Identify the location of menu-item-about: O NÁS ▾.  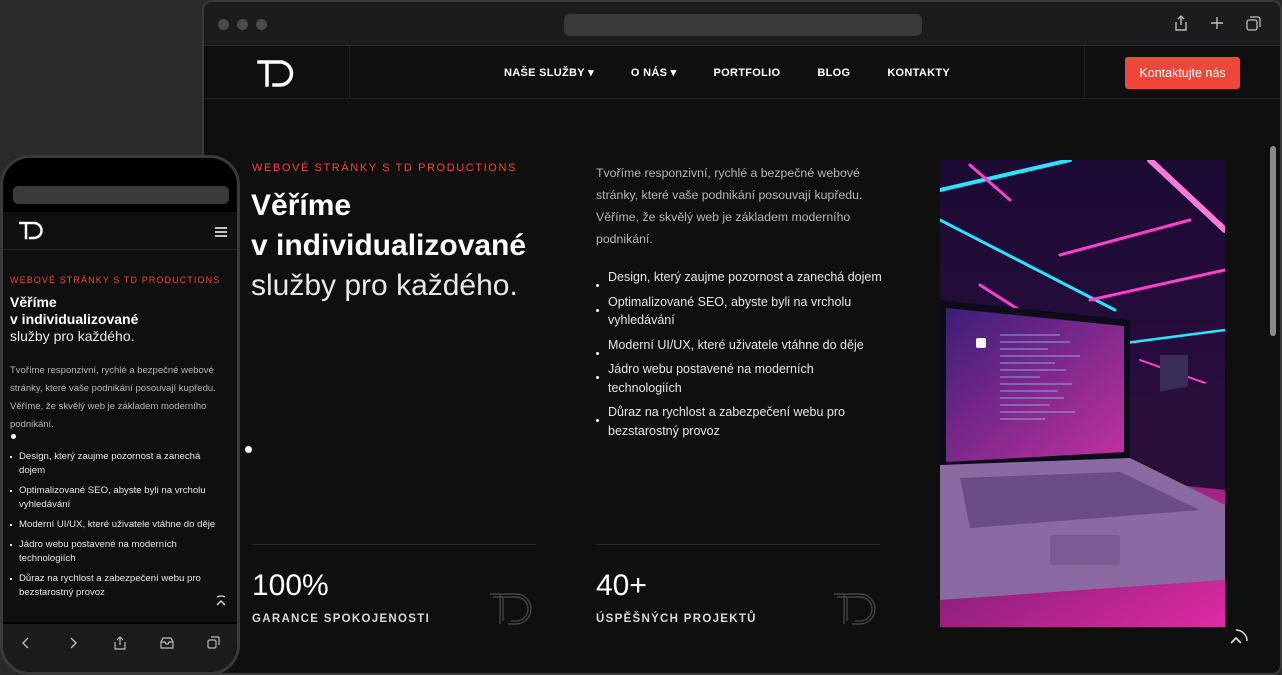
(654, 72).